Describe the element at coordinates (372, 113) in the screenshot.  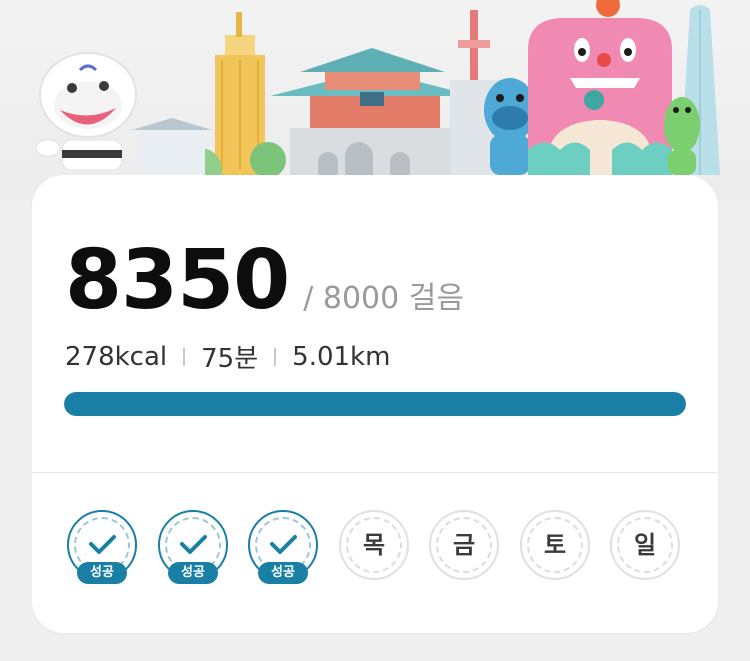
I see `palace-gate-icon` at that location.